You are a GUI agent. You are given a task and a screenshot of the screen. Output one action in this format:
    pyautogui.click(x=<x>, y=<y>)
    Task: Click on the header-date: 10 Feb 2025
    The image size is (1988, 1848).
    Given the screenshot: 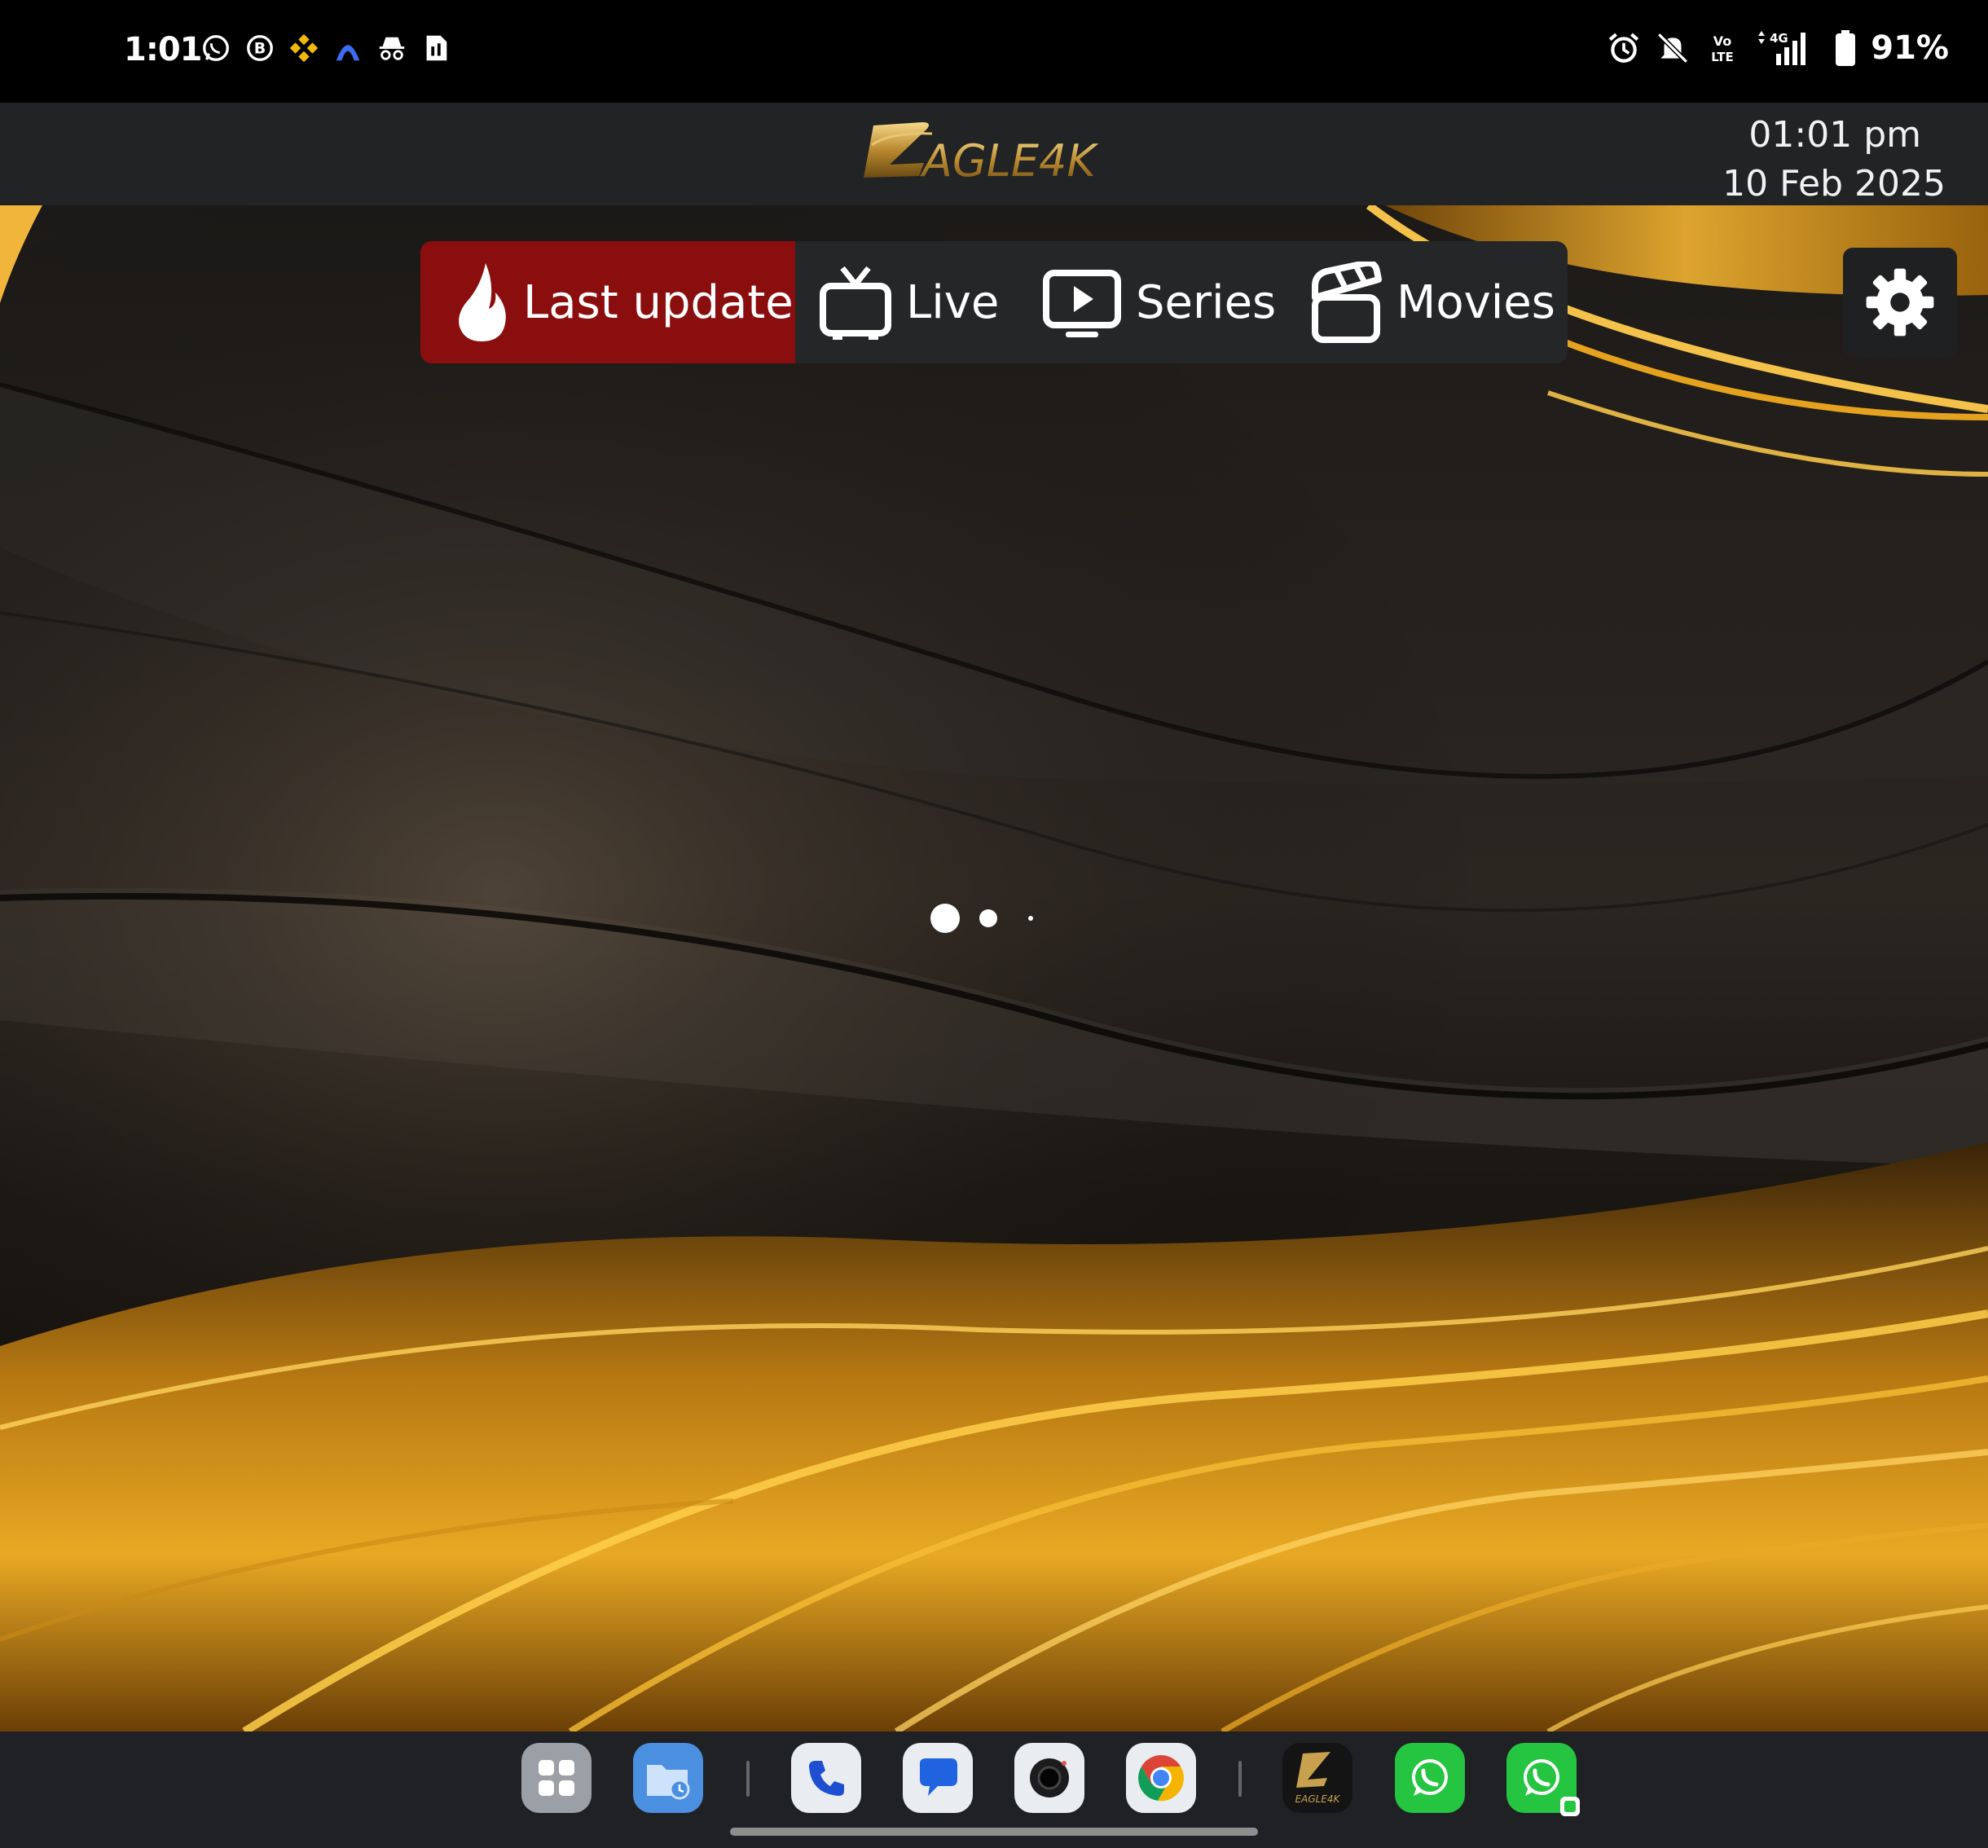 What is the action you would take?
    pyautogui.click(x=1834, y=184)
    